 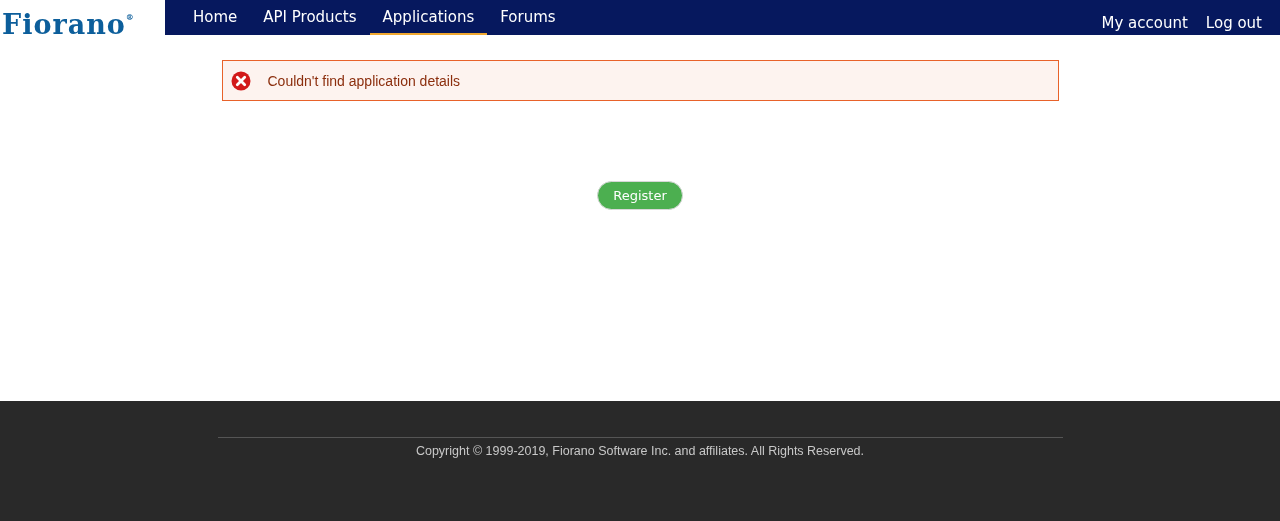 What do you see at coordinates (1144, 23) in the screenshot?
I see `account-link: My account` at bounding box center [1144, 23].